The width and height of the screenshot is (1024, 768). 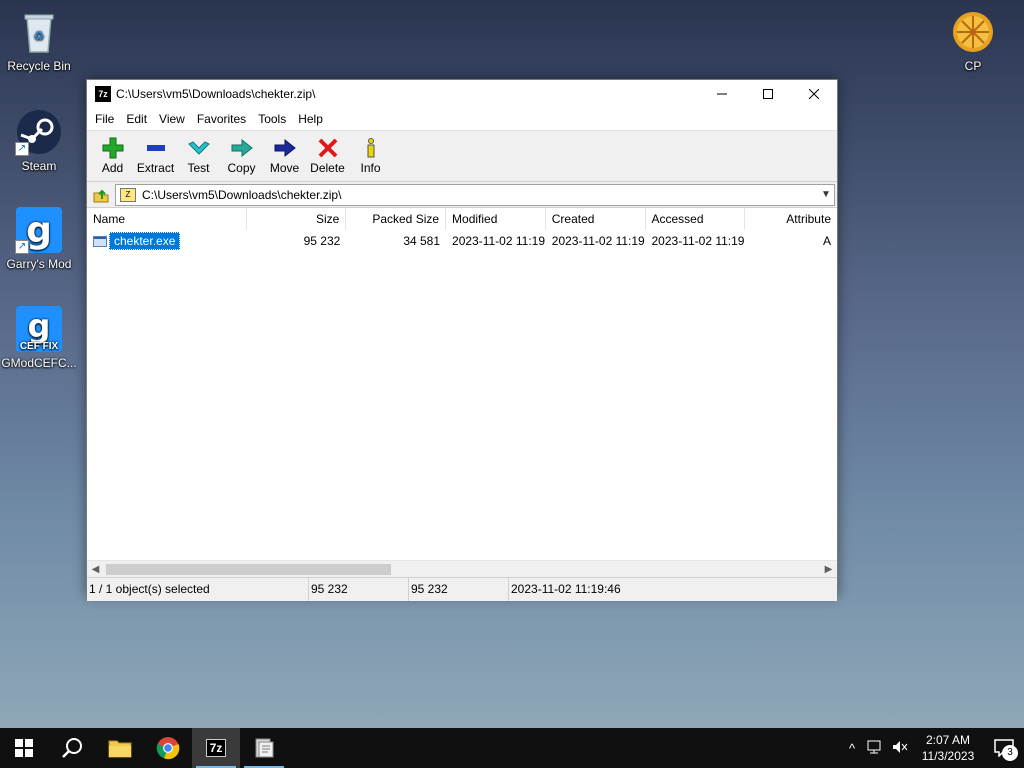 I want to click on status-size: 95 232, so click(x=359, y=589).